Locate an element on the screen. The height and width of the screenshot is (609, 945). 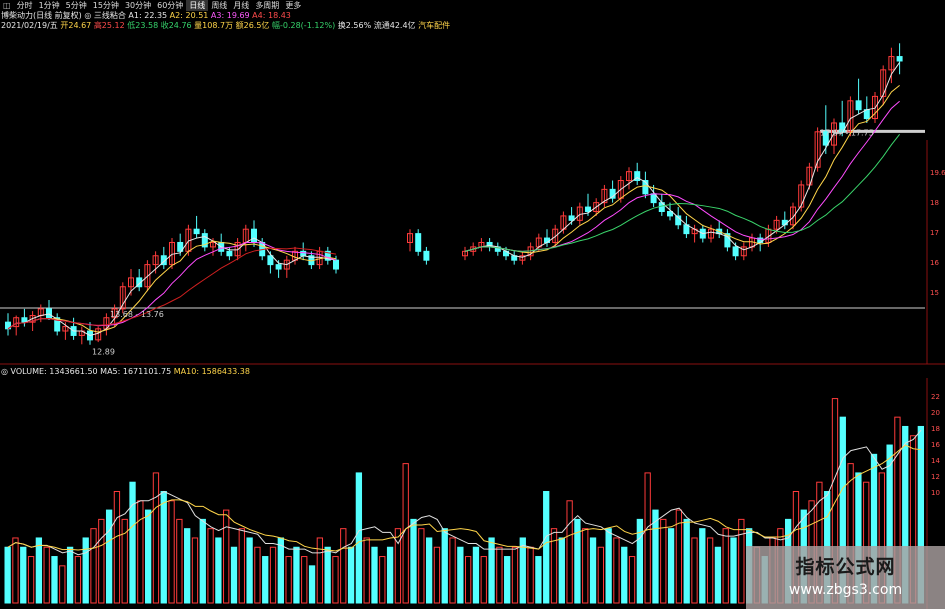
annotation-range-2: 17.67 - 17.75 is located at coordinates (847, 132).